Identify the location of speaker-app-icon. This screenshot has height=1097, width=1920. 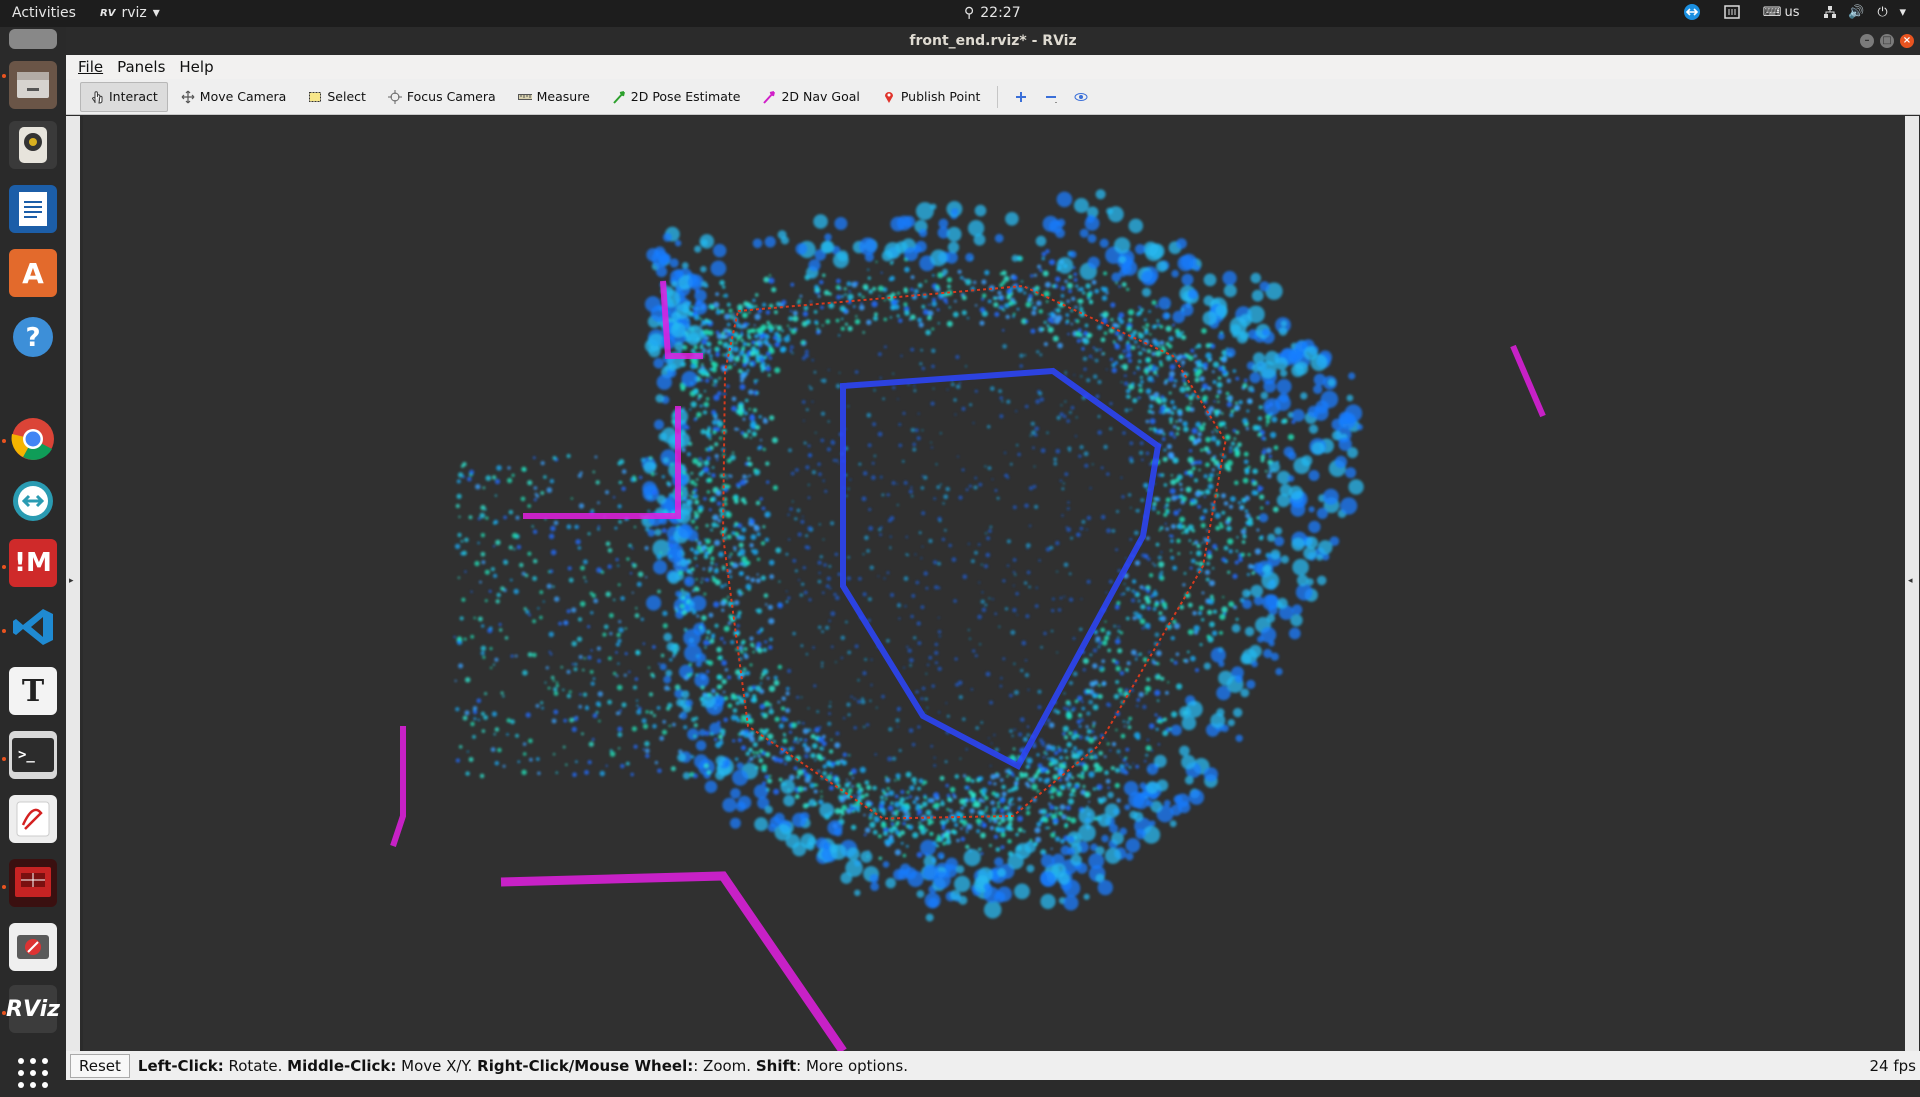
(33, 145).